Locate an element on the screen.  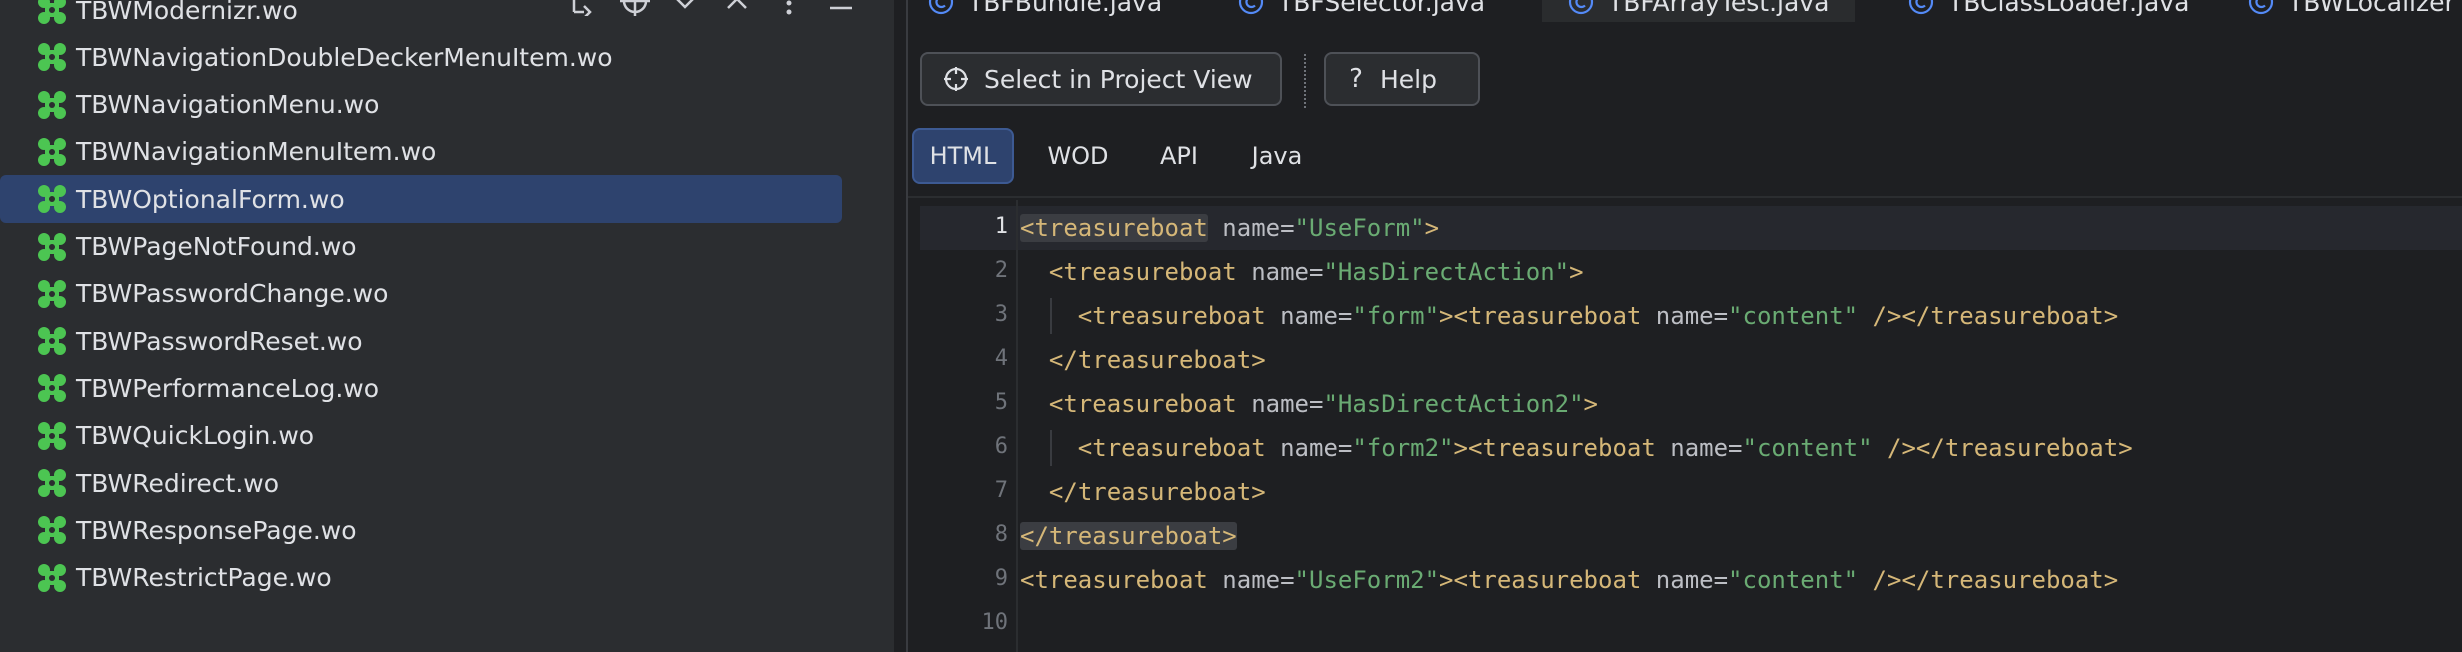
line-number: 5 is located at coordinates (1001, 402).